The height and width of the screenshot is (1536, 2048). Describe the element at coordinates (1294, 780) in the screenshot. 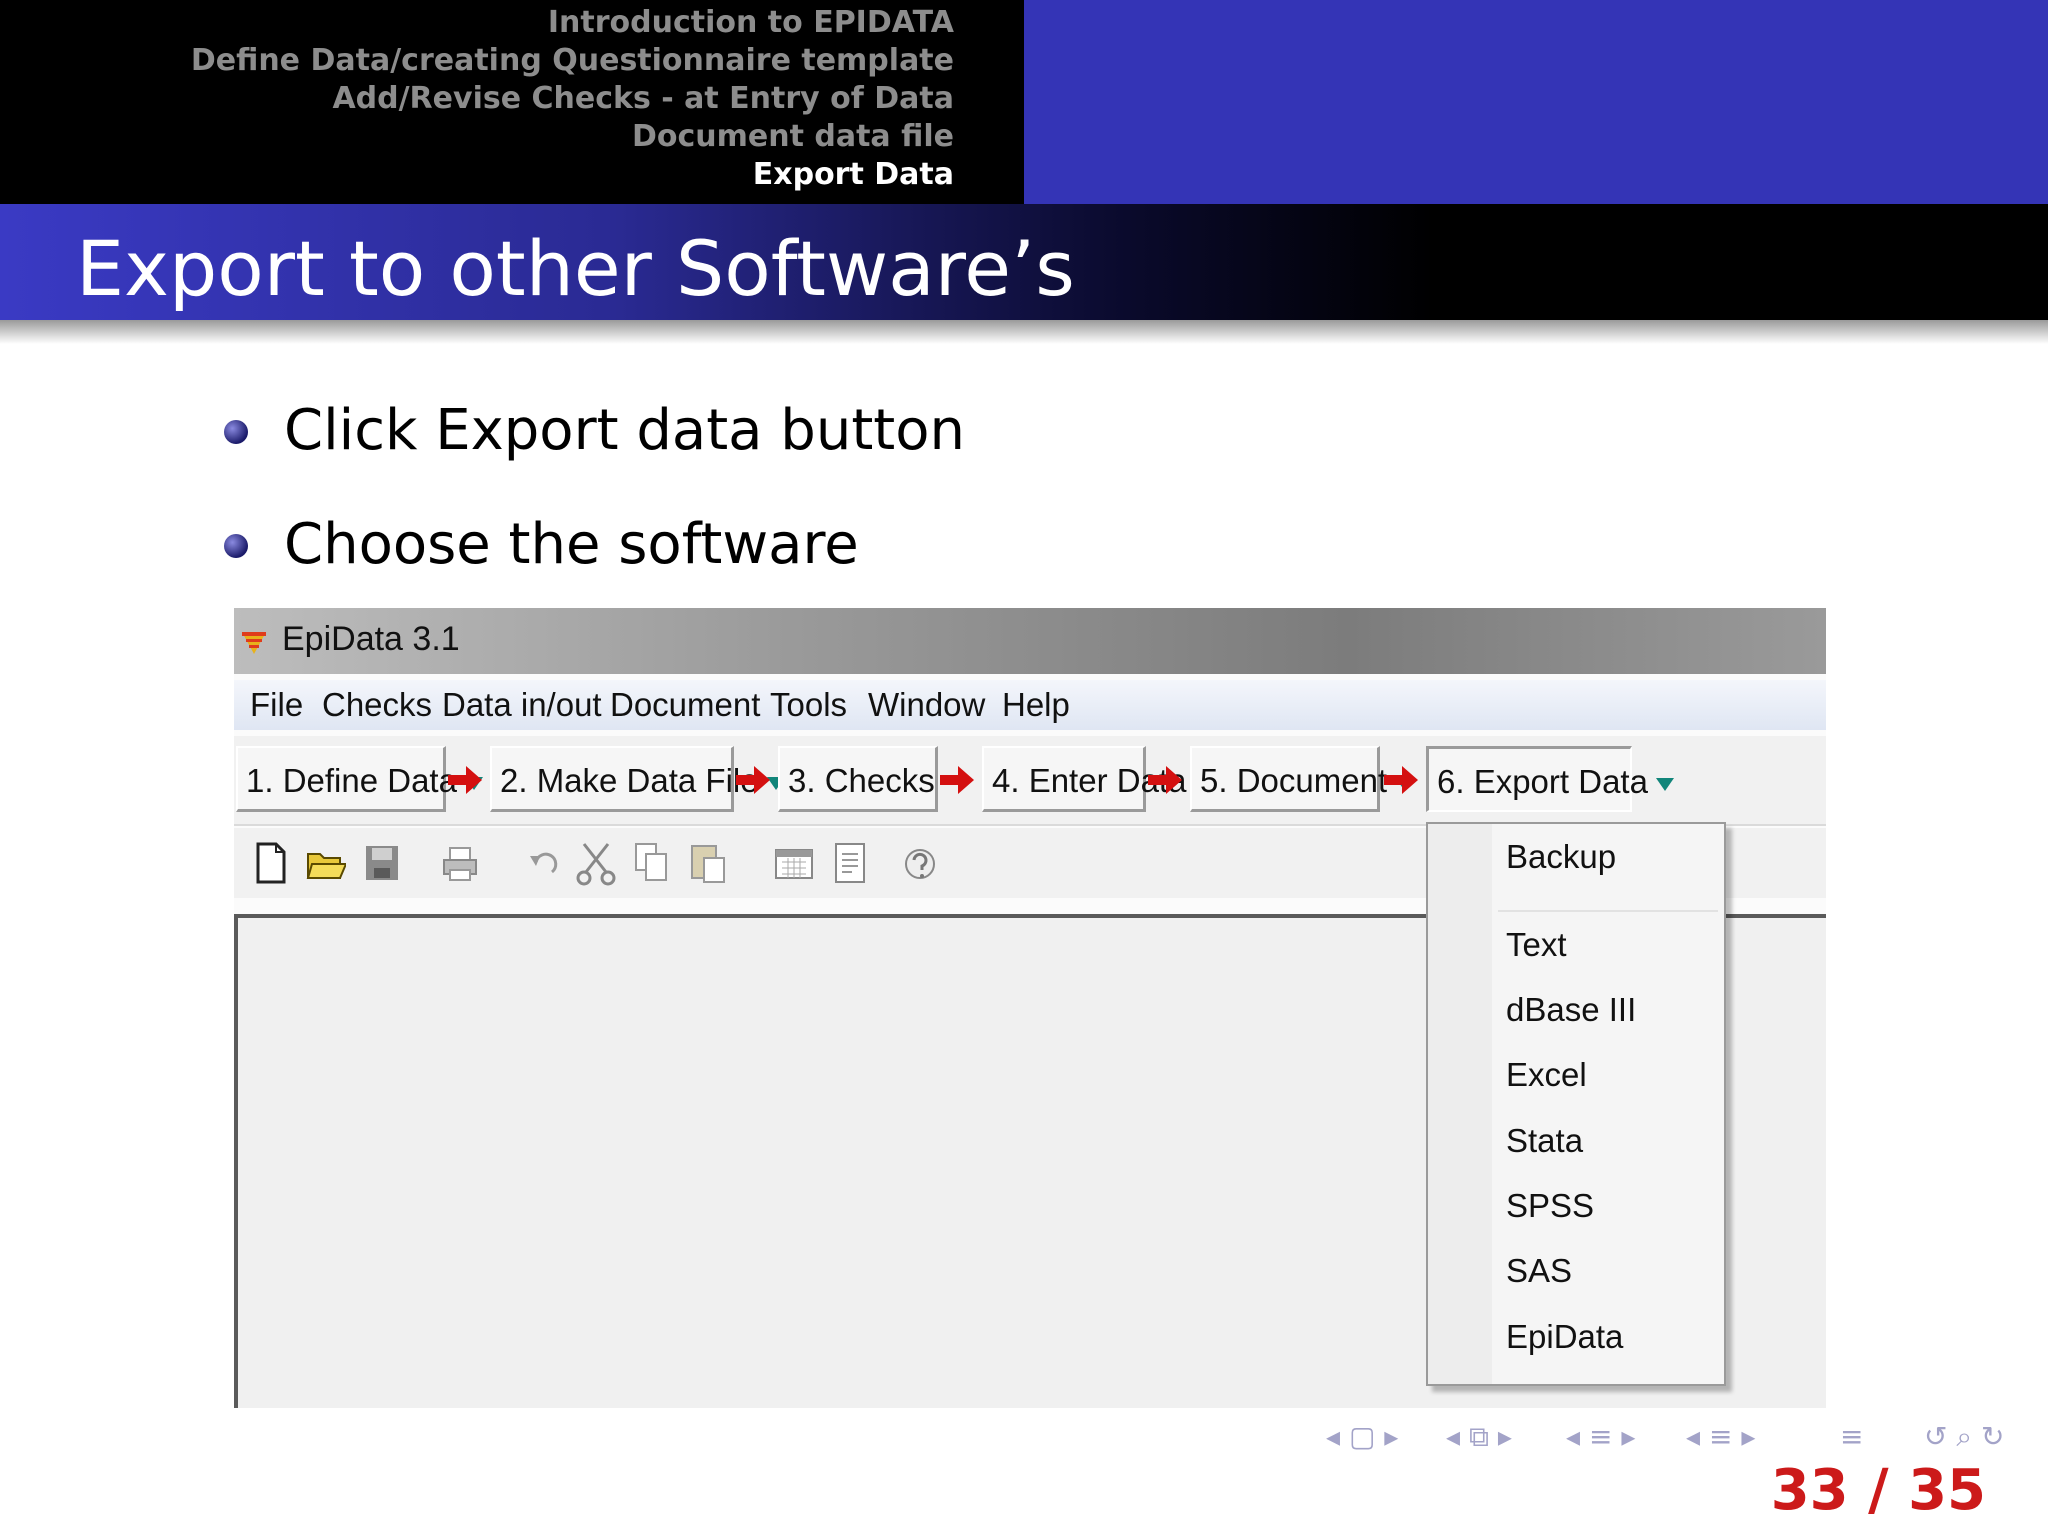

I see `button-label: 5. Document` at that location.